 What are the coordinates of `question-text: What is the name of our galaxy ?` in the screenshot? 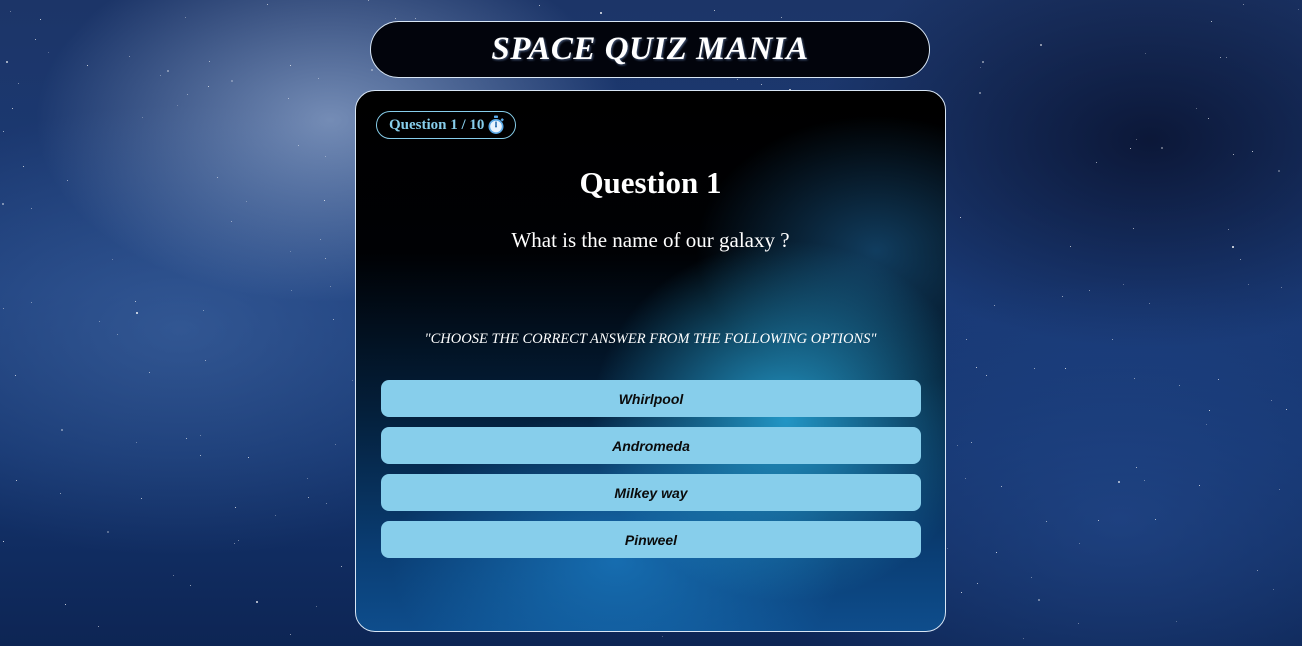 It's located at (650, 240).